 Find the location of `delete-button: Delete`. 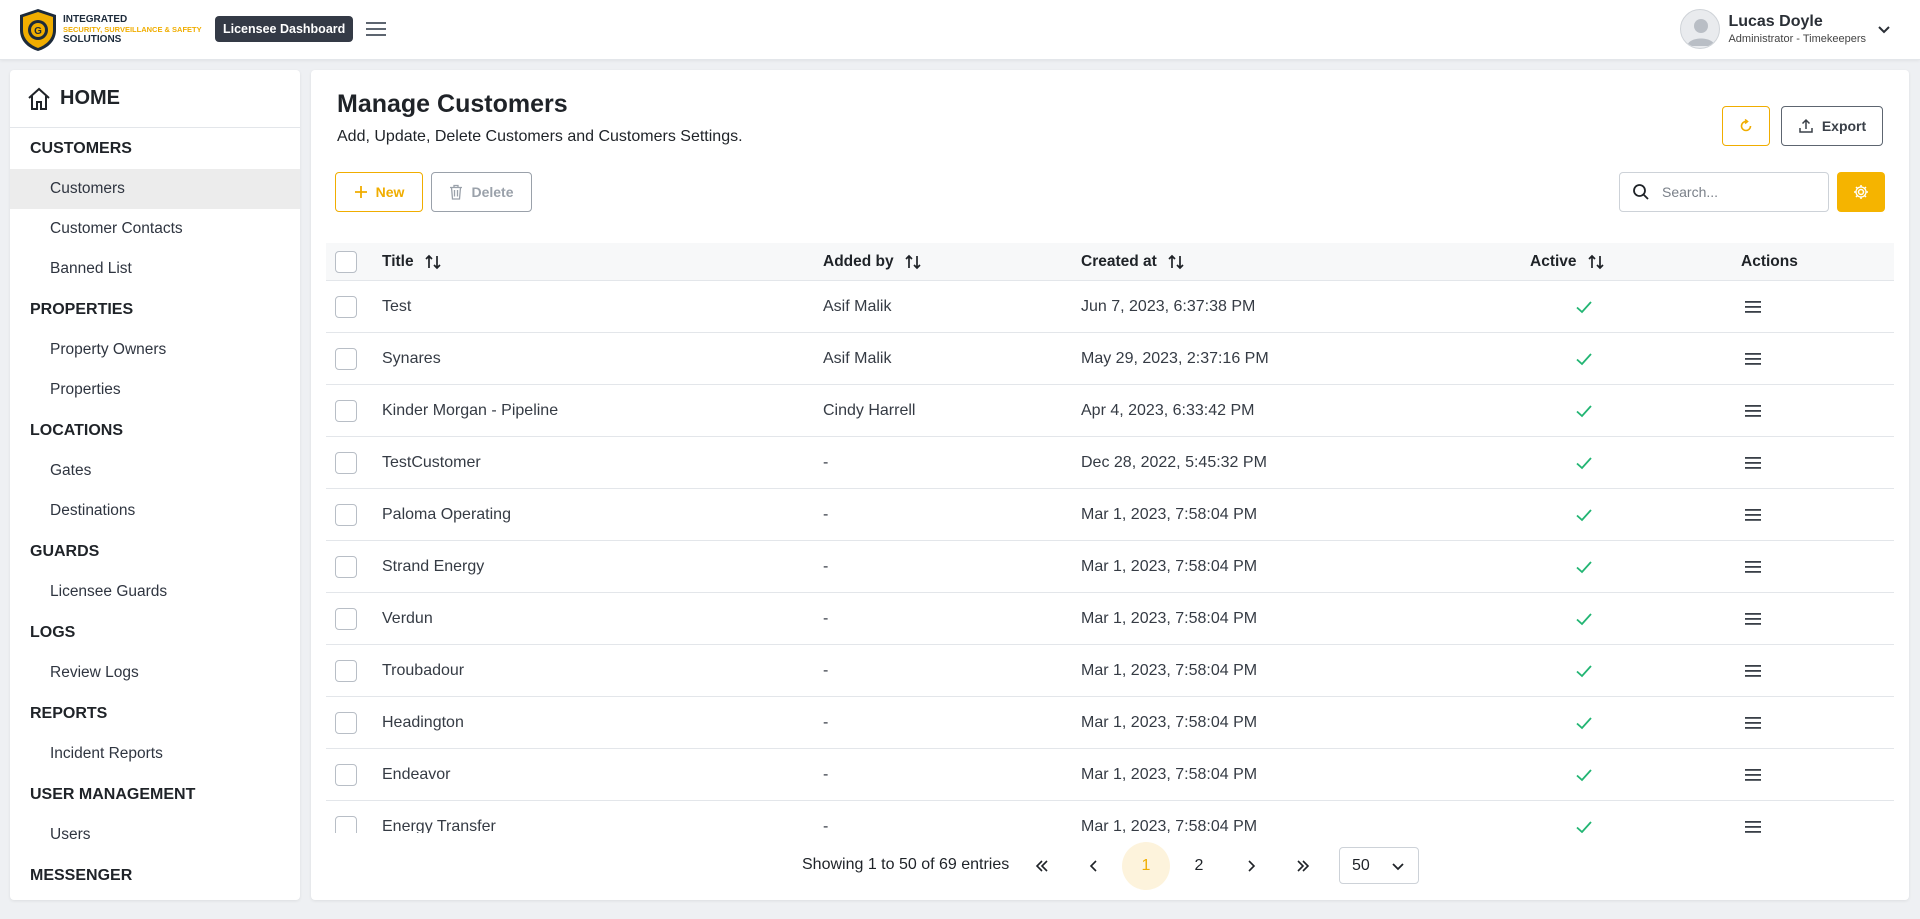

delete-button: Delete is located at coordinates (481, 192).